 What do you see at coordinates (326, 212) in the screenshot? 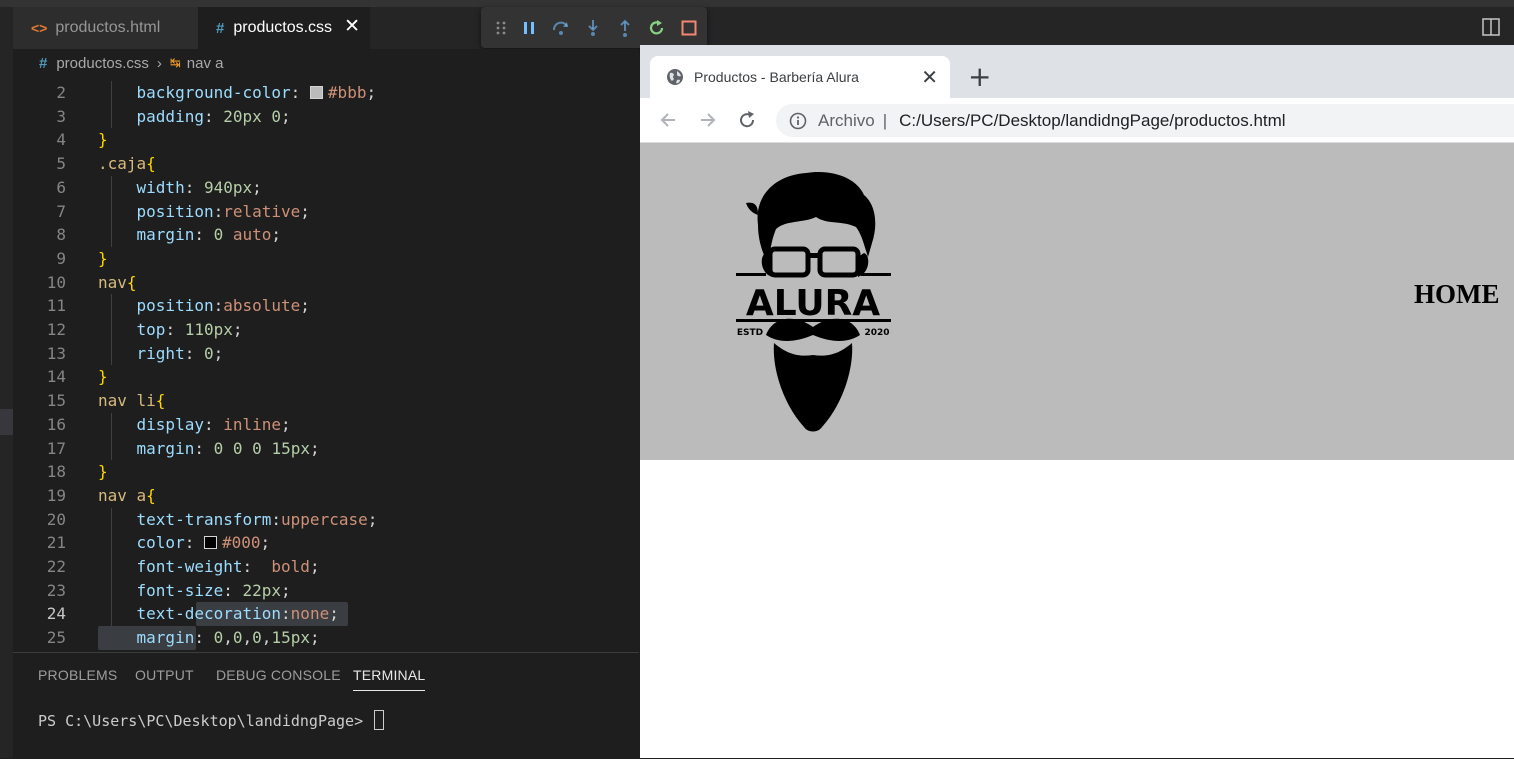
I see `code-line: 7 position:relative;` at bounding box center [326, 212].